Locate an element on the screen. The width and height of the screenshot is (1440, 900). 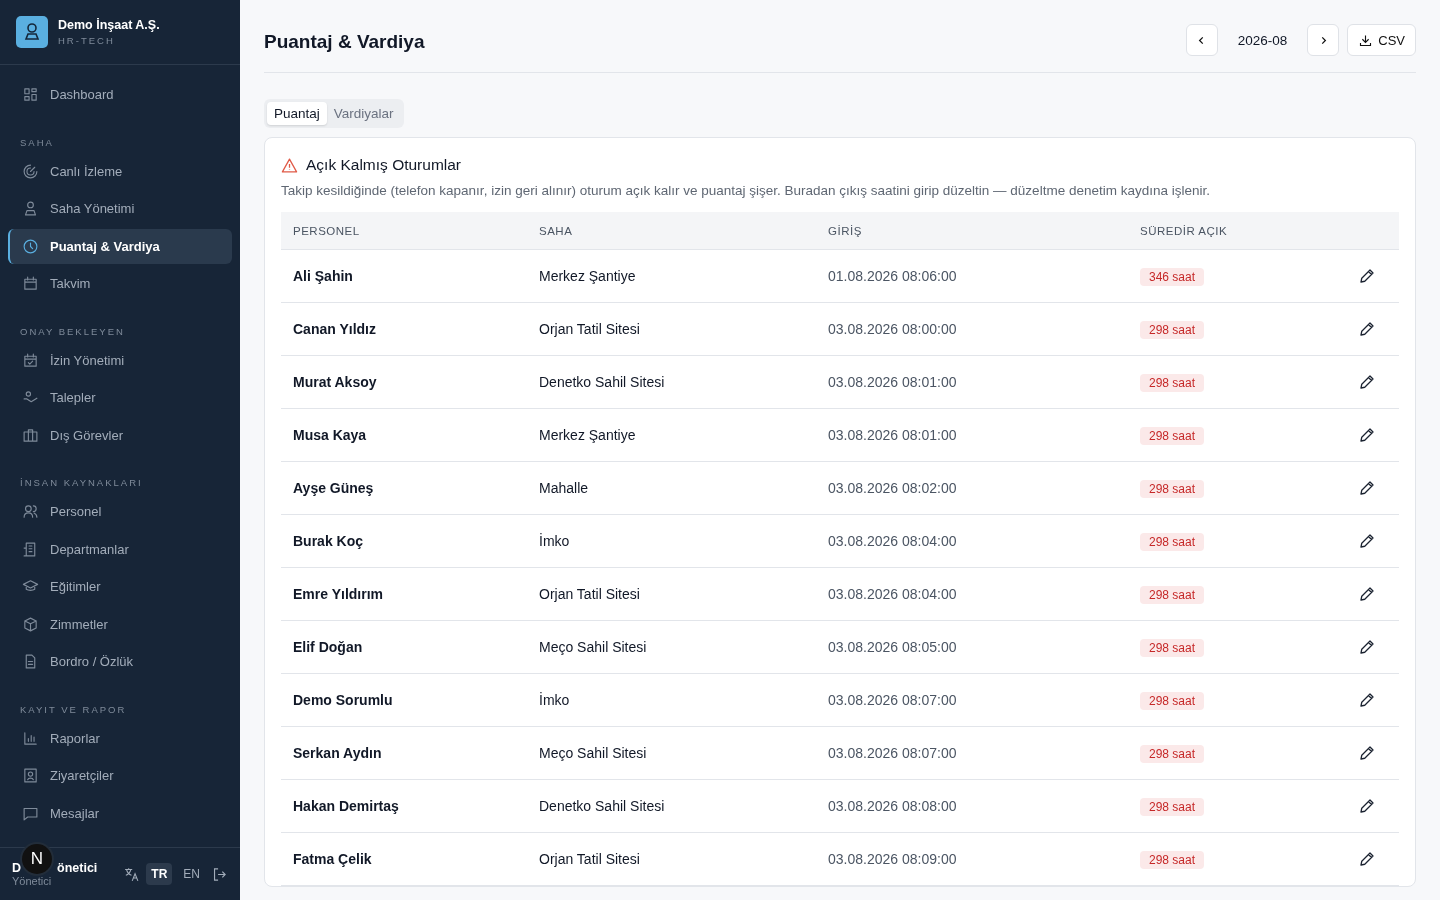
table-cell: 03.08.2026 08:08:00 is located at coordinates (972, 806).